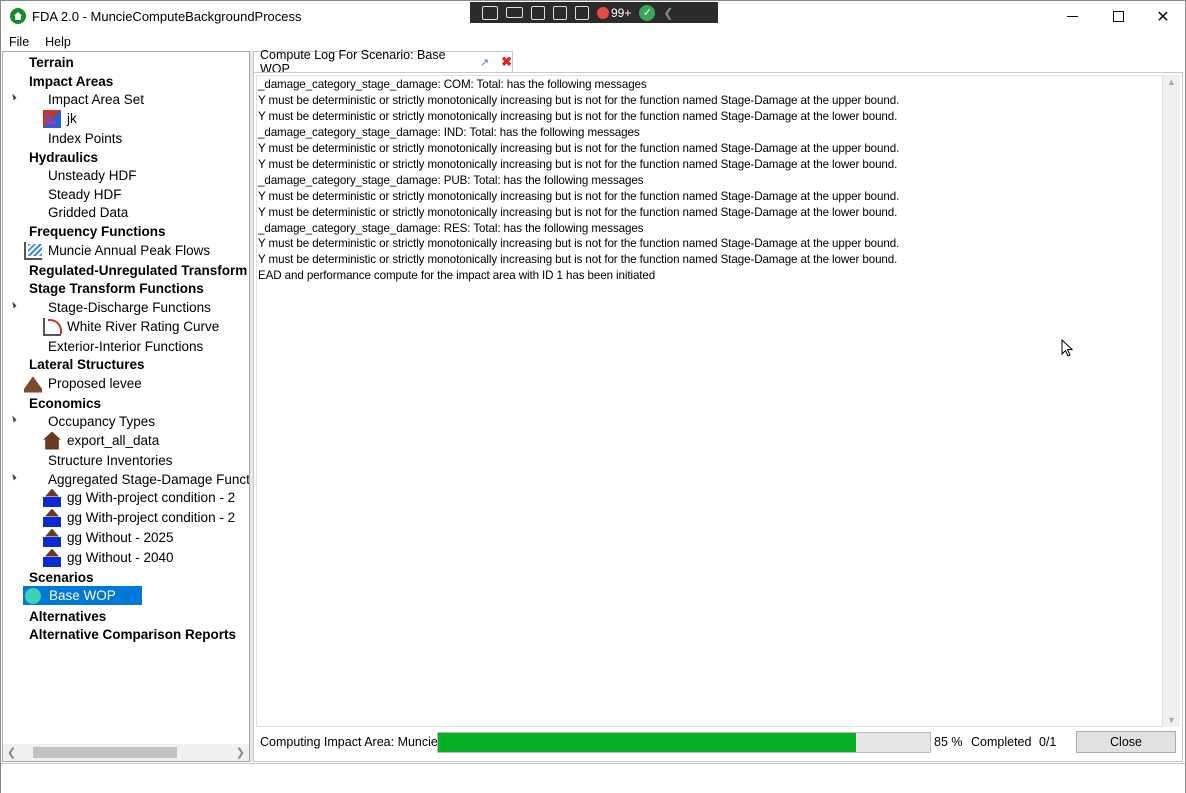 Image resolution: width=1186 pixels, height=793 pixels. What do you see at coordinates (60, 118) in the screenshot?
I see `tree-item-jk: jk` at bounding box center [60, 118].